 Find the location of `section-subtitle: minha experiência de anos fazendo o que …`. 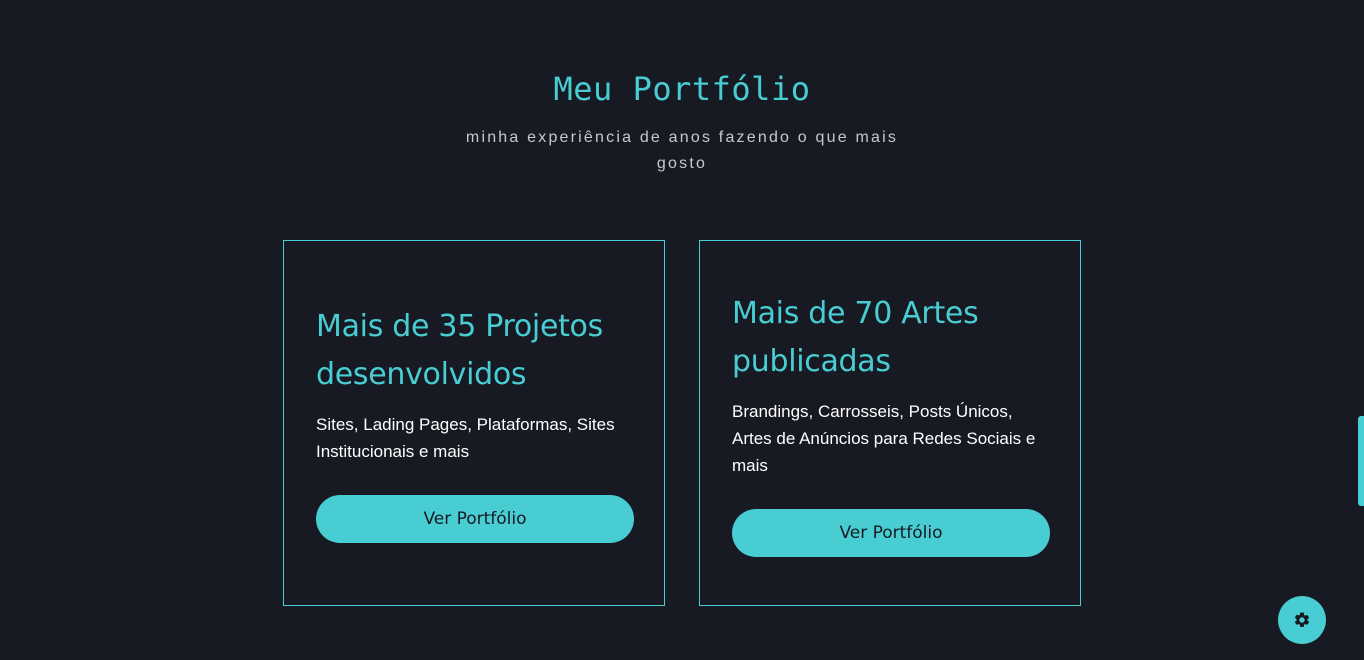

section-subtitle: minha experiência de anos fazendo o que … is located at coordinates (682, 150).